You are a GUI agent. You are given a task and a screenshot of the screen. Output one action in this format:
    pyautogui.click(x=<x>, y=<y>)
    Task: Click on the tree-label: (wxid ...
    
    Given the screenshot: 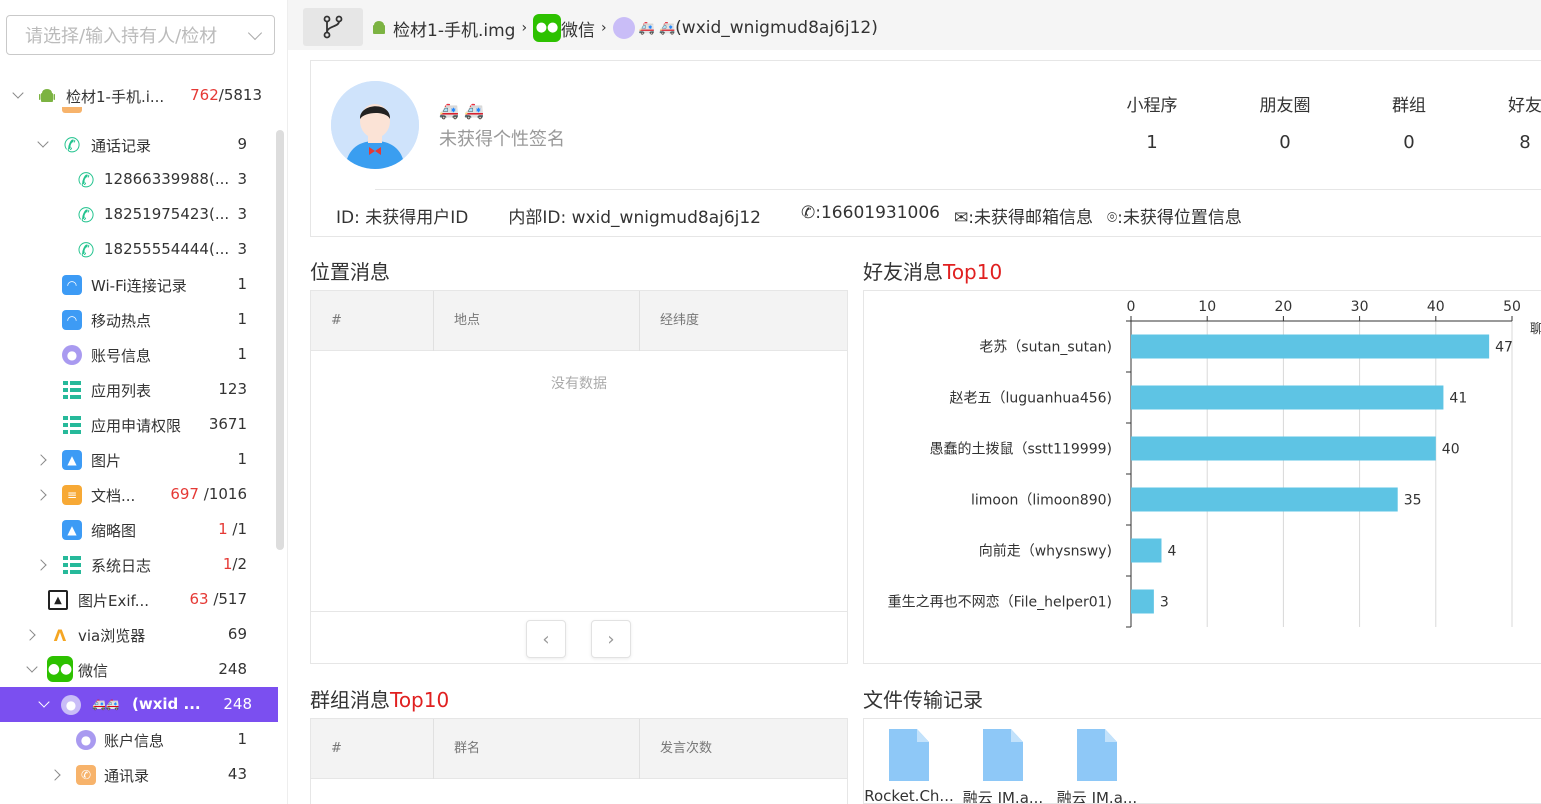 What is the action you would take?
    pyautogui.click(x=166, y=704)
    